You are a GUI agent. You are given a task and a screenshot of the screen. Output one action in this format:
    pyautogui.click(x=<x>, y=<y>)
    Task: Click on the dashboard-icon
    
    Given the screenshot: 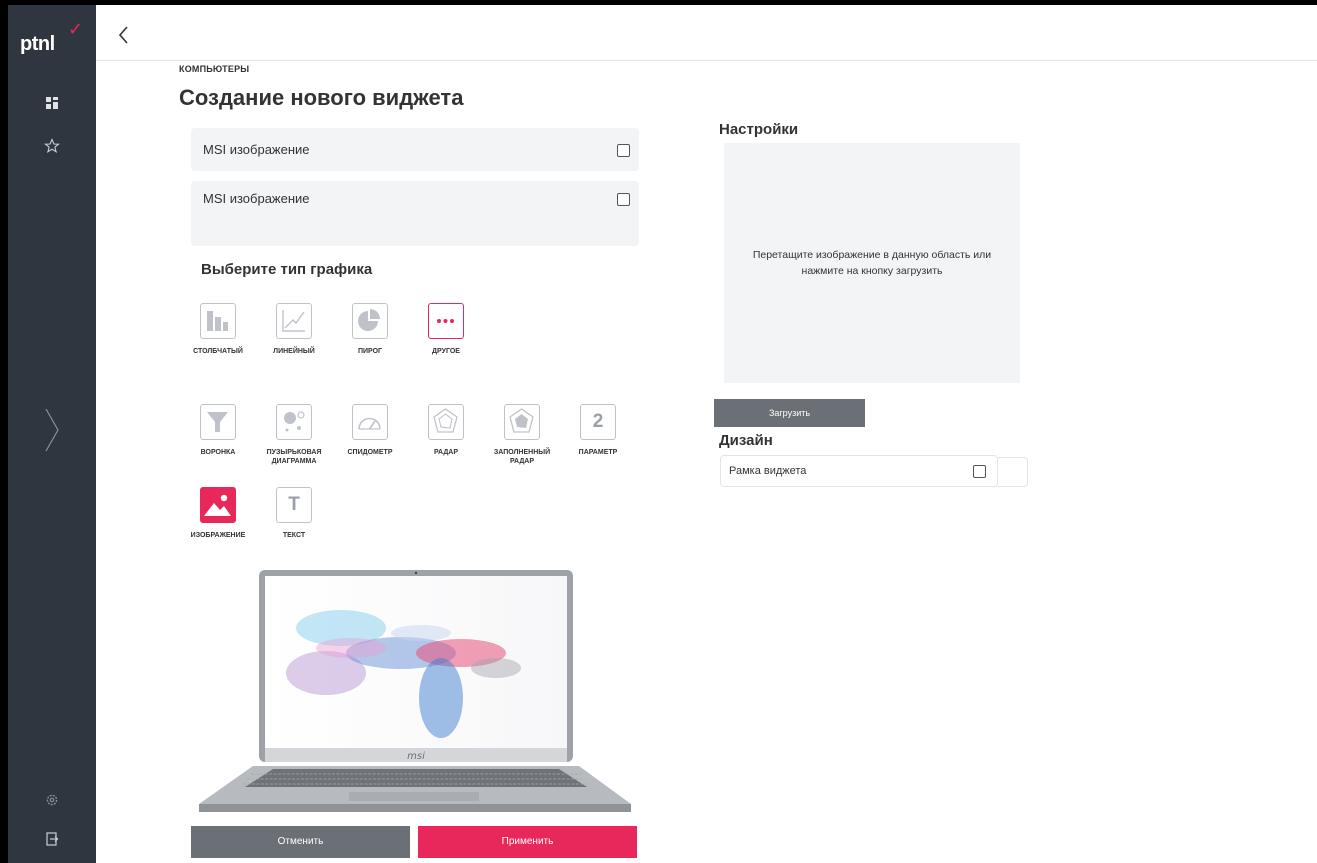 What is the action you would take?
    pyautogui.click(x=52, y=103)
    